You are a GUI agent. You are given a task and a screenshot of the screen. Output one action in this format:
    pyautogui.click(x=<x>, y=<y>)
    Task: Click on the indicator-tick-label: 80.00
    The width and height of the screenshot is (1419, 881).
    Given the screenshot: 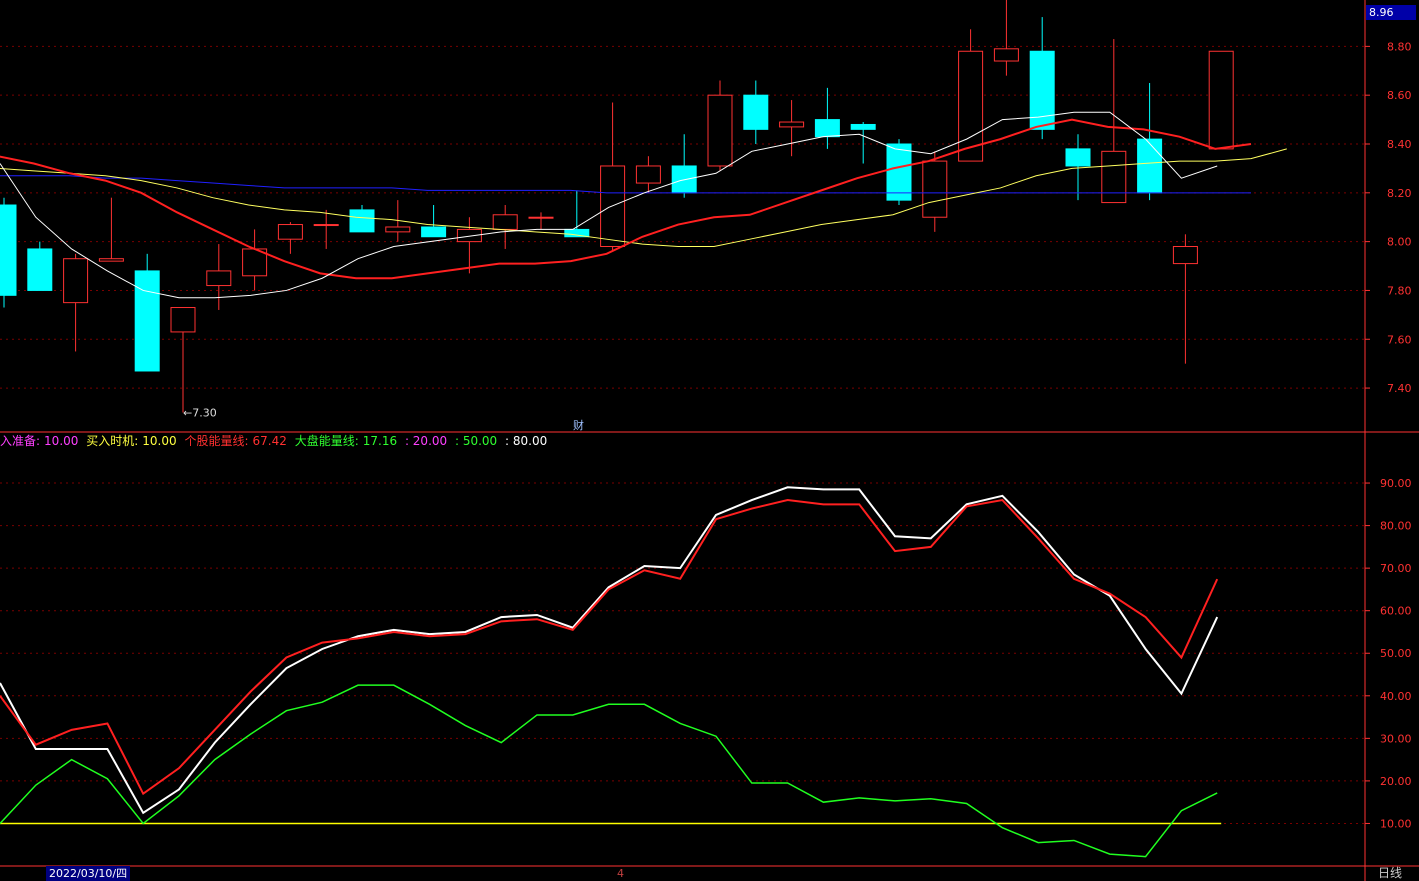 What is the action you would take?
    pyautogui.click(x=1396, y=526)
    